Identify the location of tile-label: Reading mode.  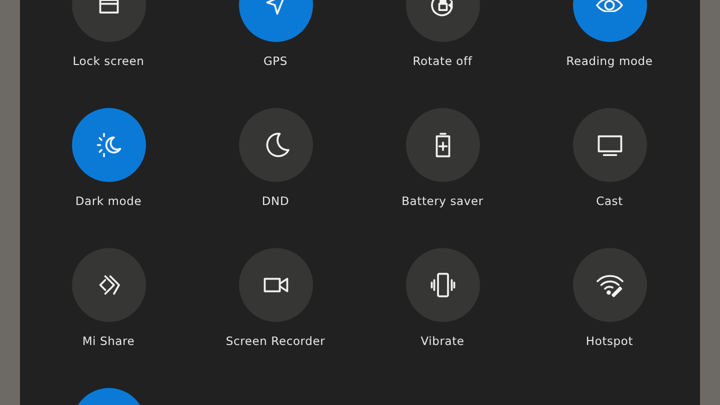
(609, 61).